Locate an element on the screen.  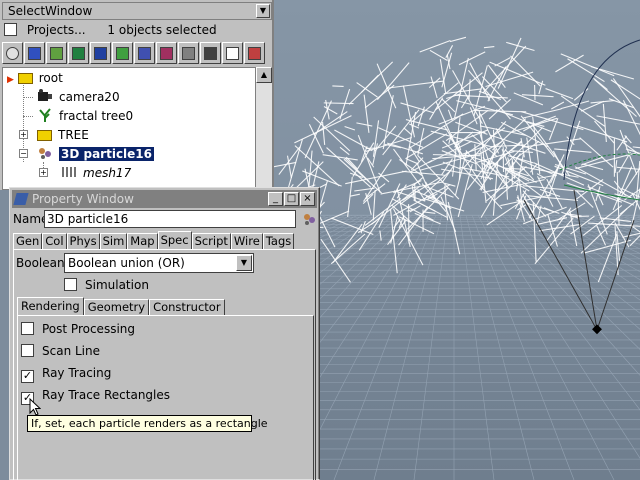
tree-scrollbar: ▲ is located at coordinates (264, 128).